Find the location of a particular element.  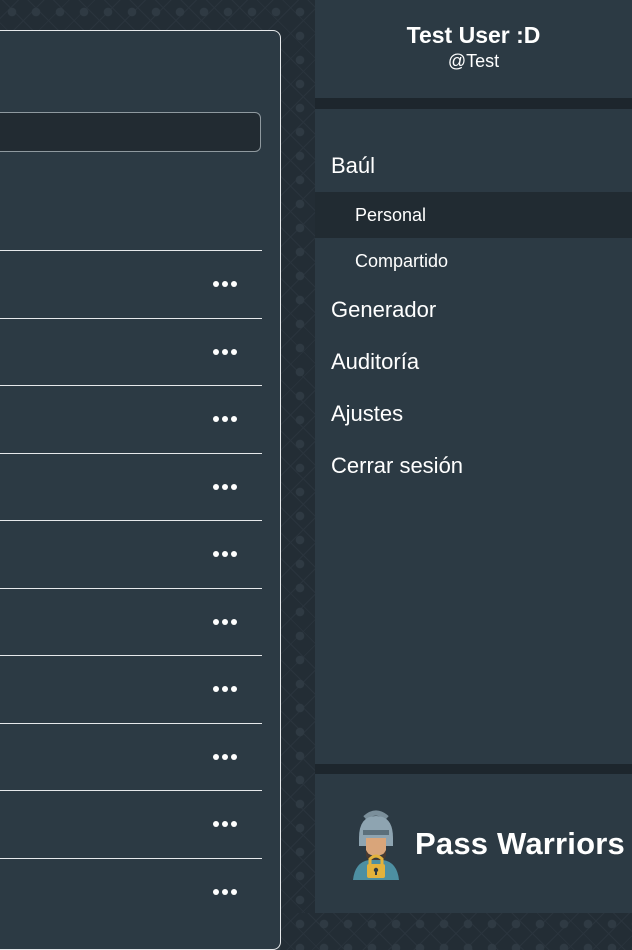

user-card: Test User :D @Test is located at coordinates (473, 49).